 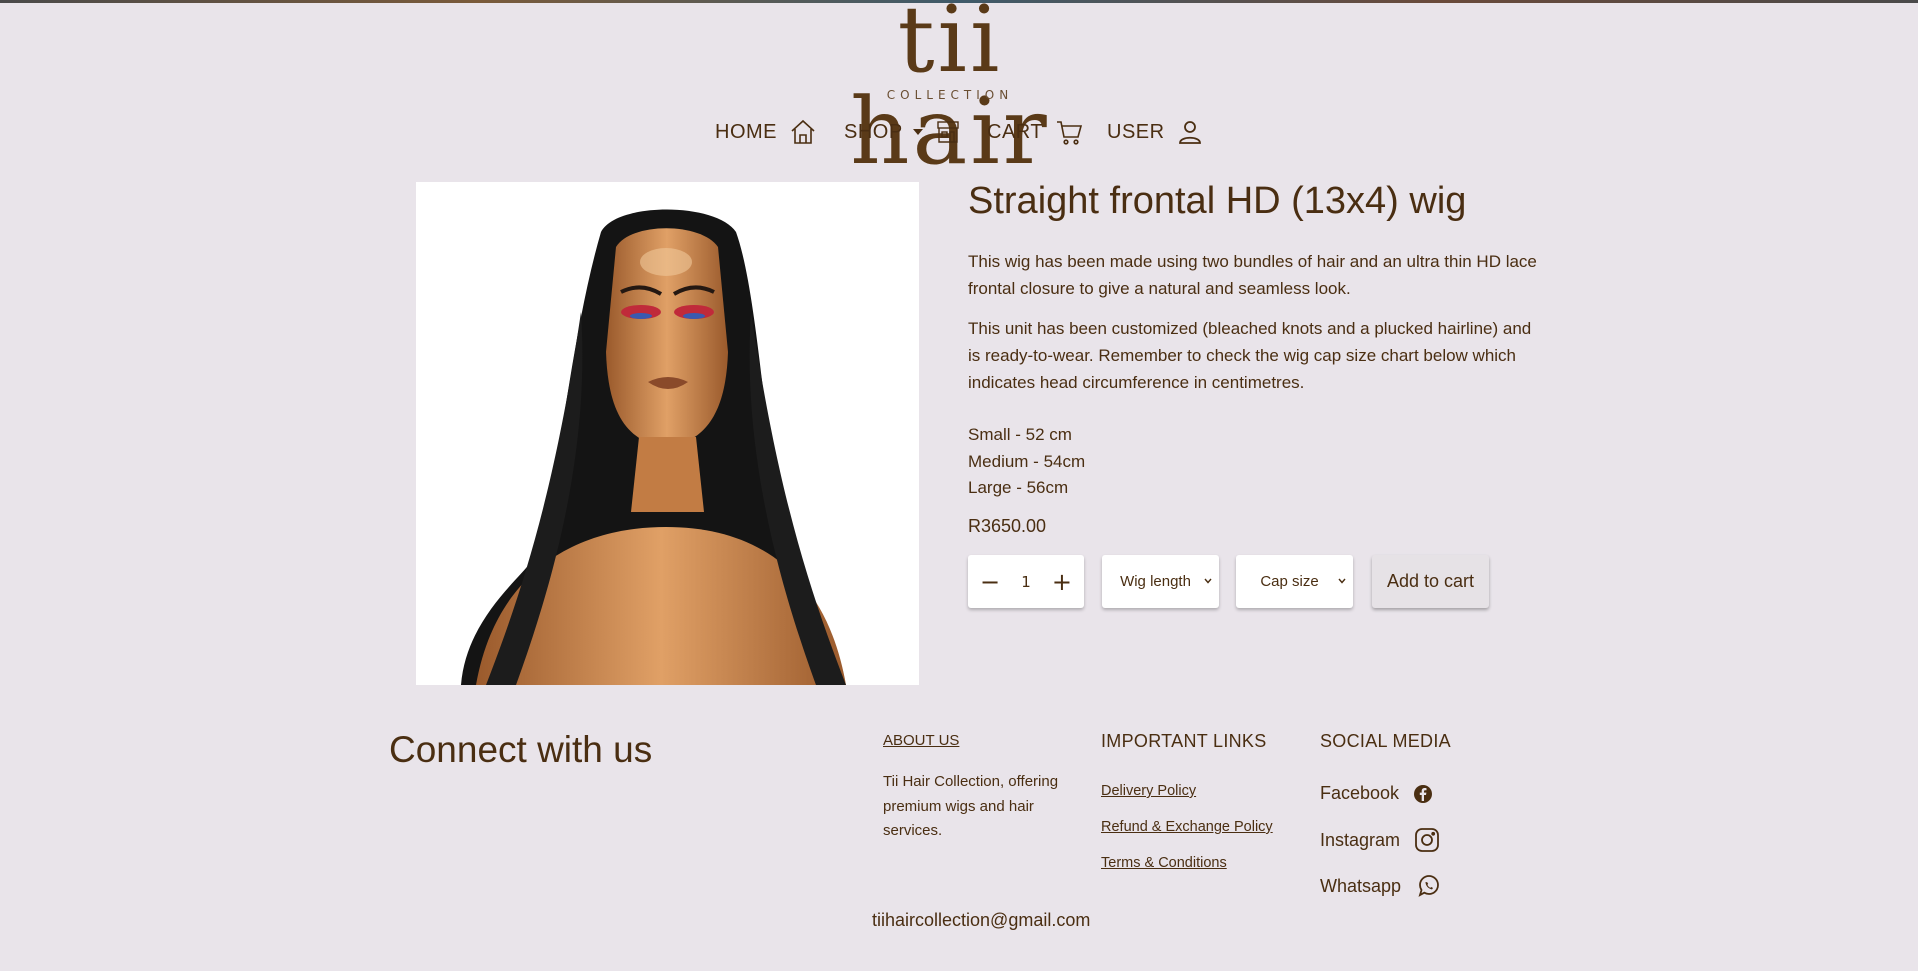 I want to click on size-medium: Medium - 54cm, so click(x=1027, y=461).